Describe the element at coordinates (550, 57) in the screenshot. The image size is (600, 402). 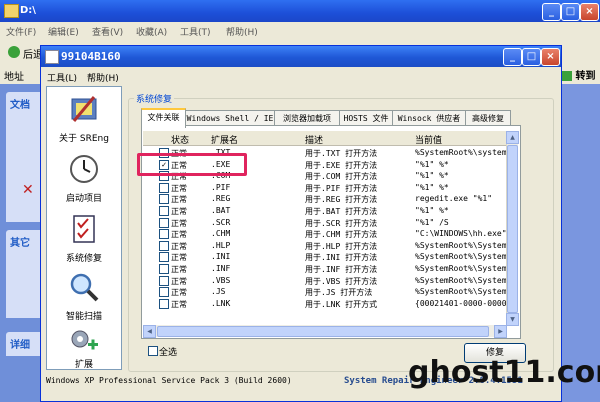
I see `dialog-close-button: ×` at that location.